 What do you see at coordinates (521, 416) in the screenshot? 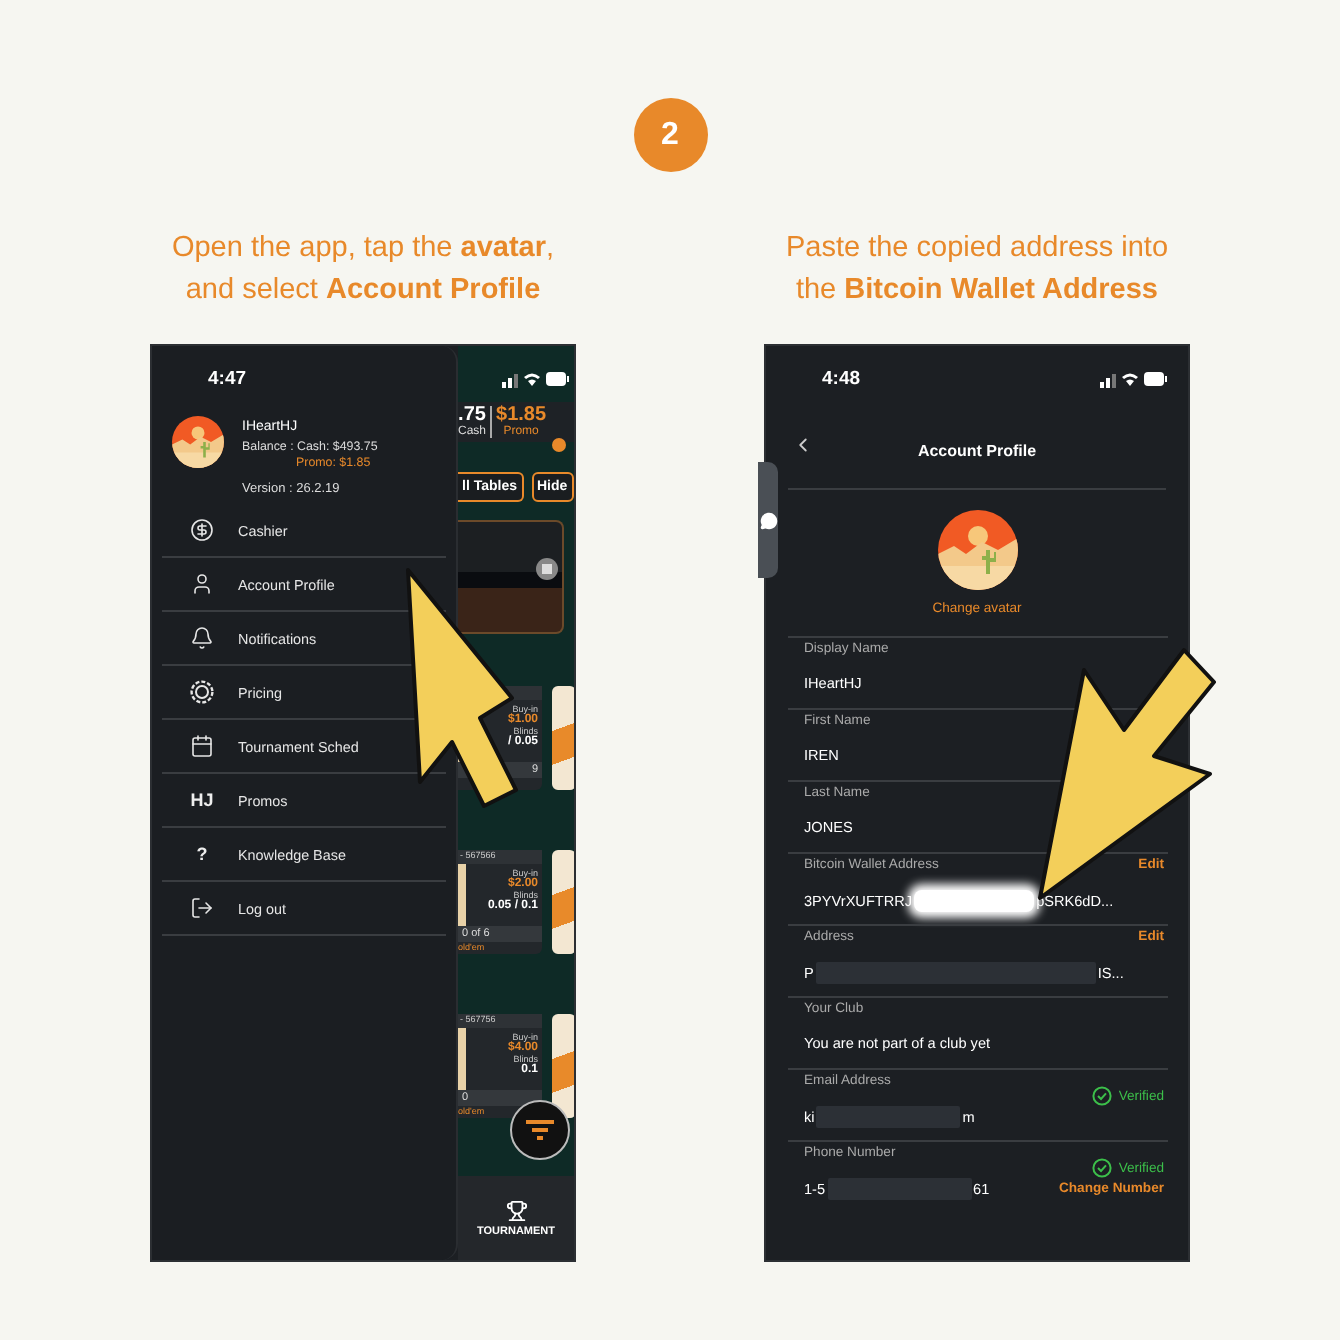
I see `promo-amount: $1.85` at bounding box center [521, 416].